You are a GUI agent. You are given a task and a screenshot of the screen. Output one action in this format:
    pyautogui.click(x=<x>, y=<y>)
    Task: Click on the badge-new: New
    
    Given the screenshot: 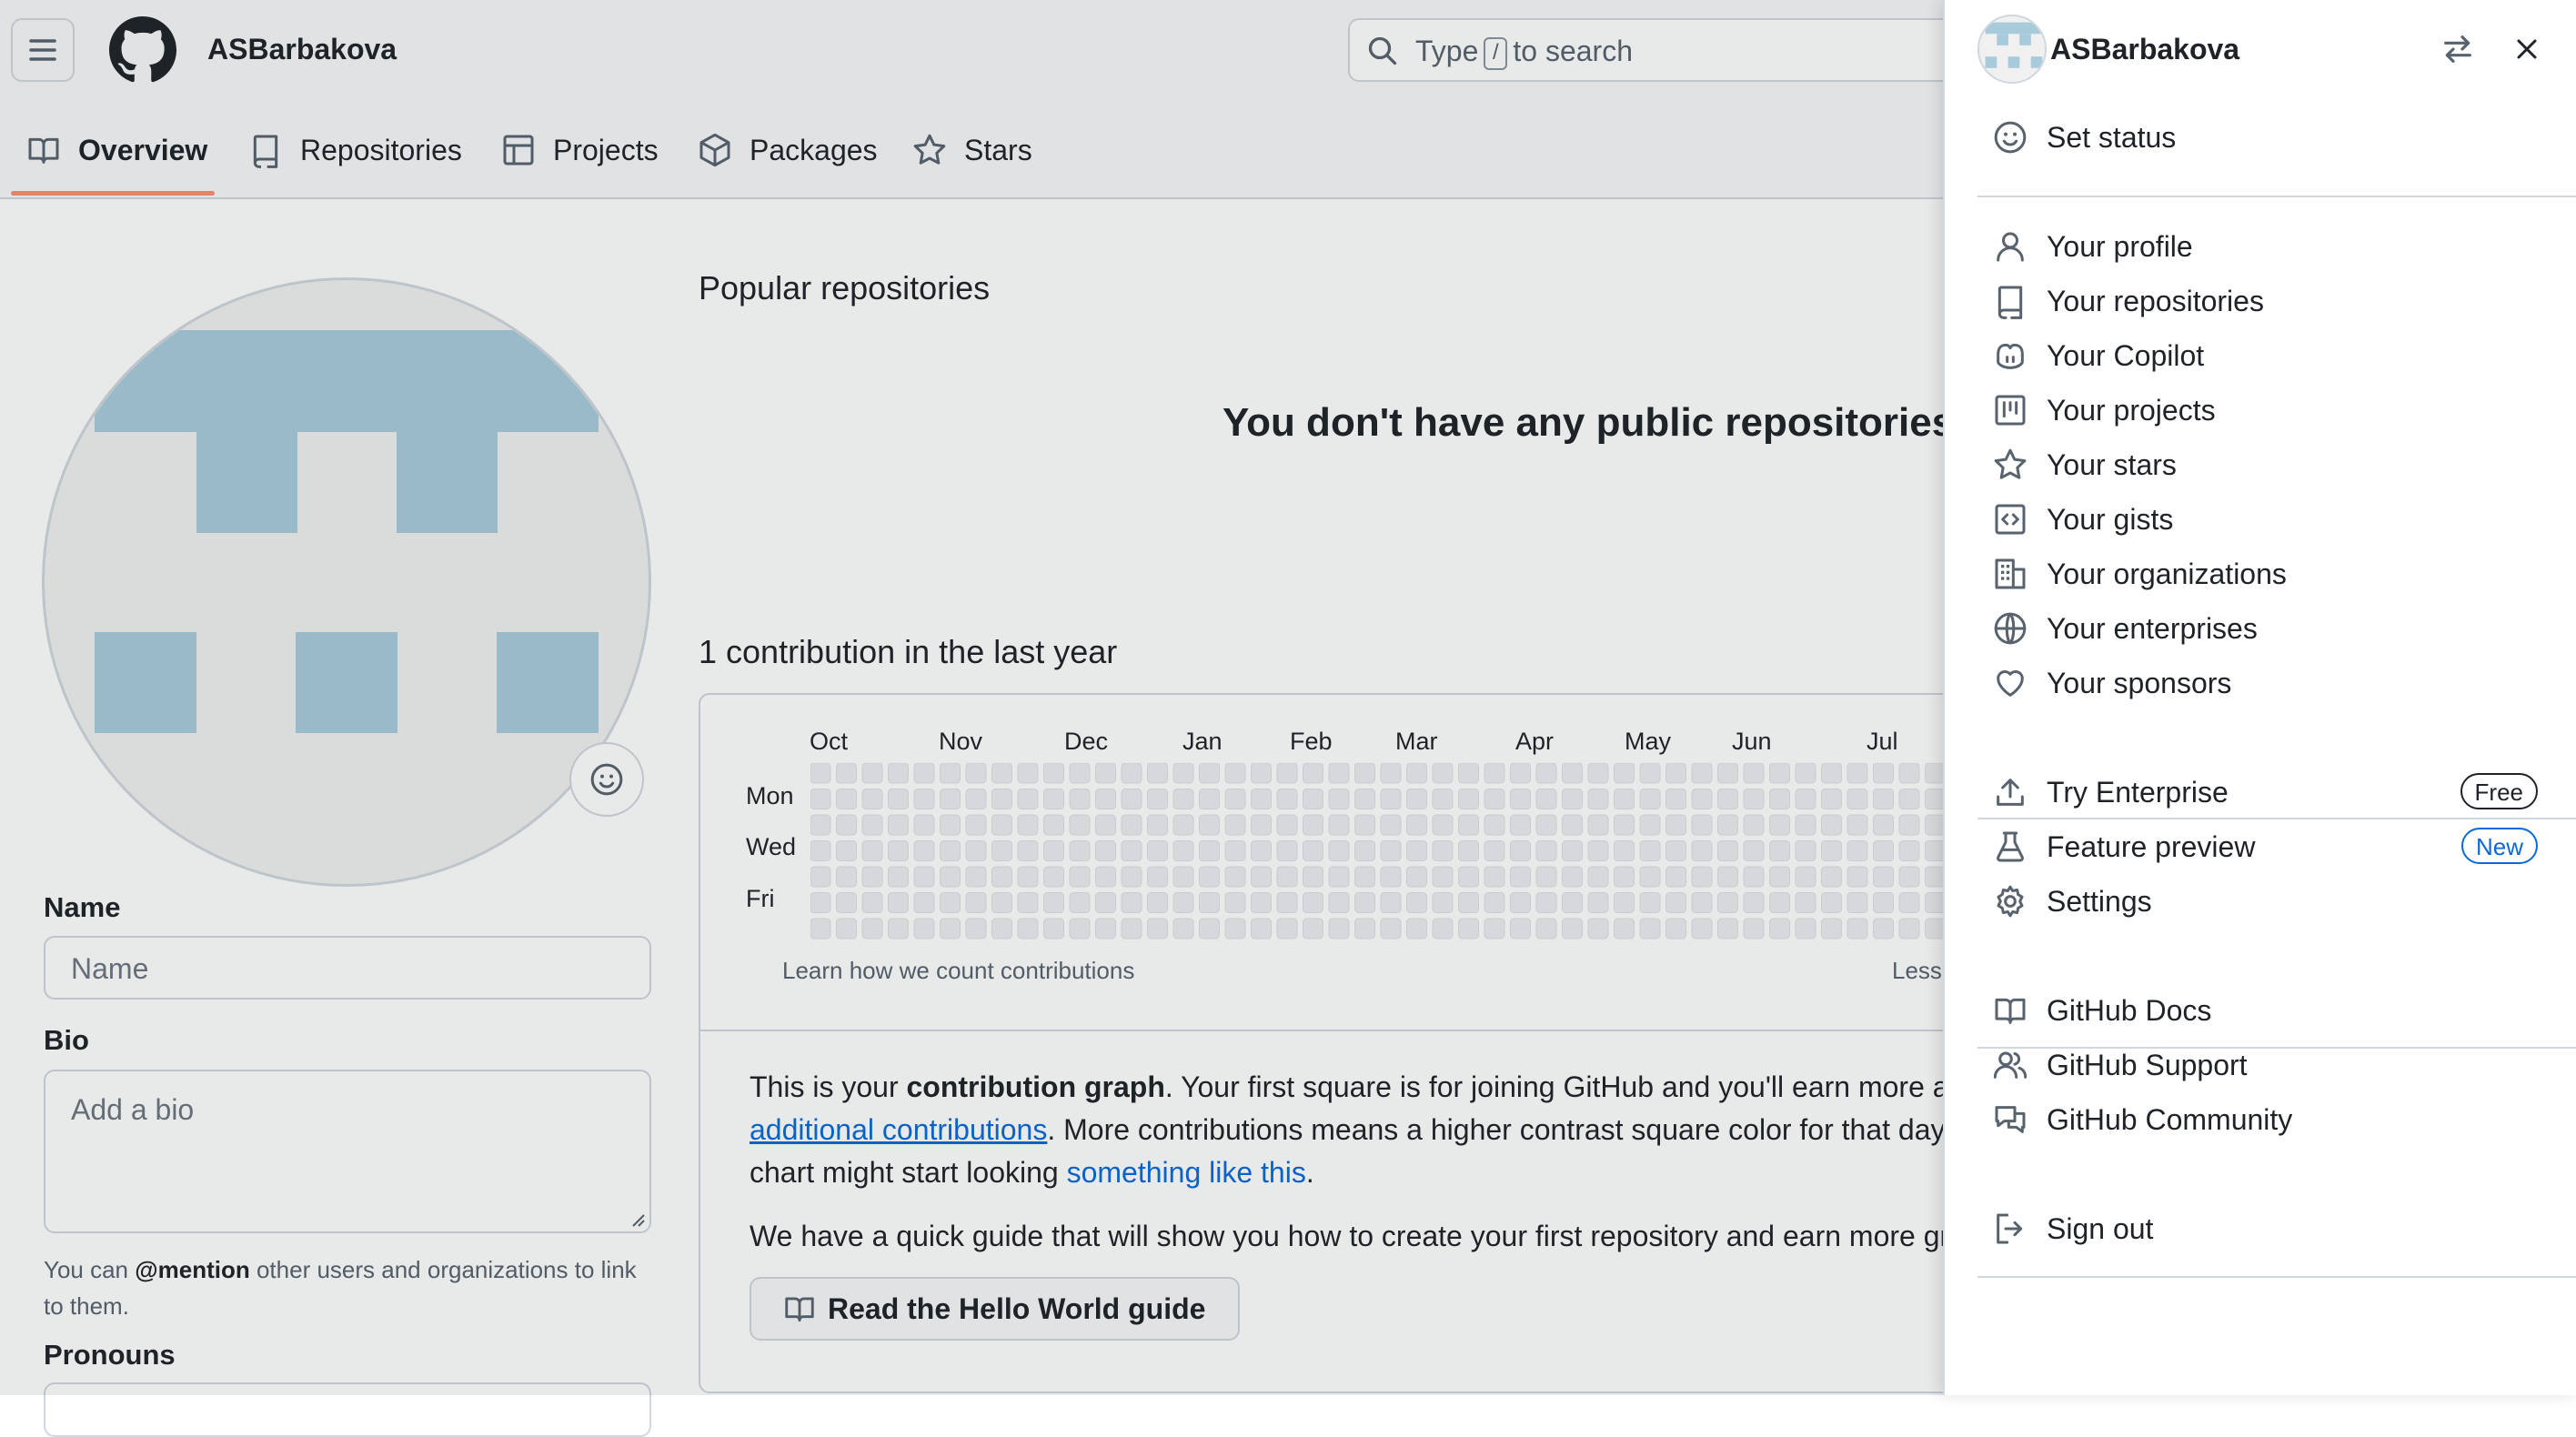 What is the action you would take?
    pyautogui.click(x=2499, y=846)
    